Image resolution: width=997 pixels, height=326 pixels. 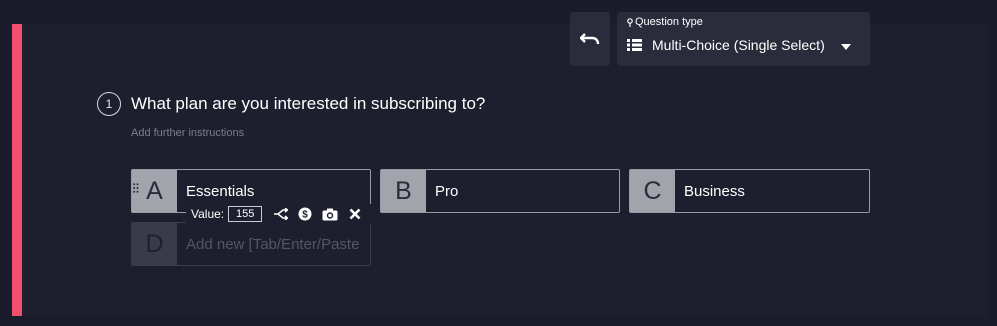 I want to click on option-value-toolbar: Value: $, so click(x=279, y=214).